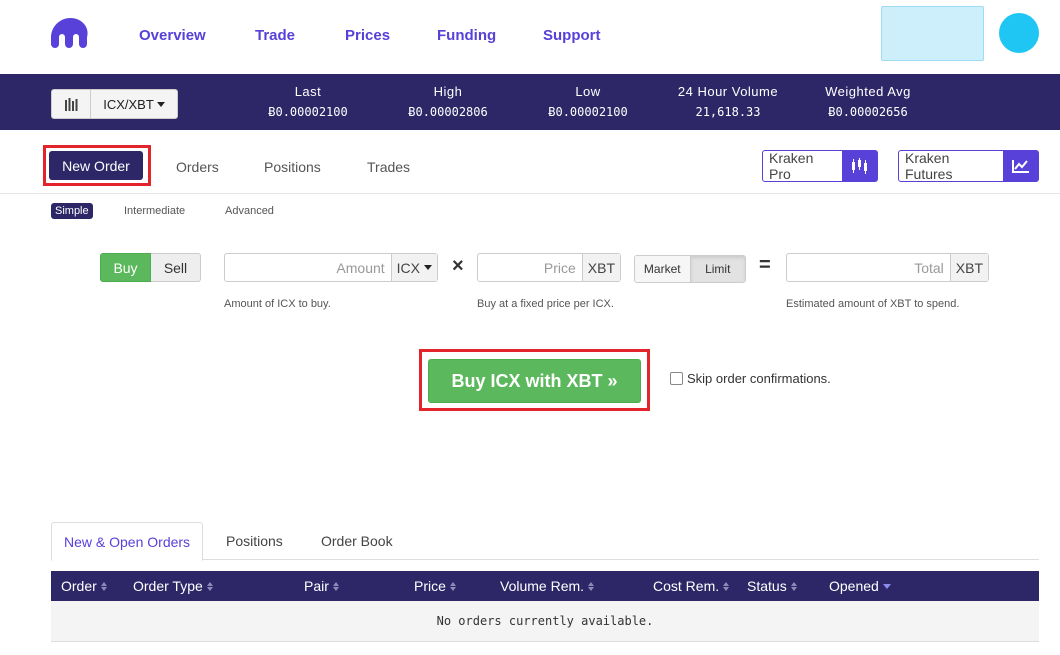 The image size is (1060, 655). What do you see at coordinates (448, 91) in the screenshot?
I see `stat-label: High` at bounding box center [448, 91].